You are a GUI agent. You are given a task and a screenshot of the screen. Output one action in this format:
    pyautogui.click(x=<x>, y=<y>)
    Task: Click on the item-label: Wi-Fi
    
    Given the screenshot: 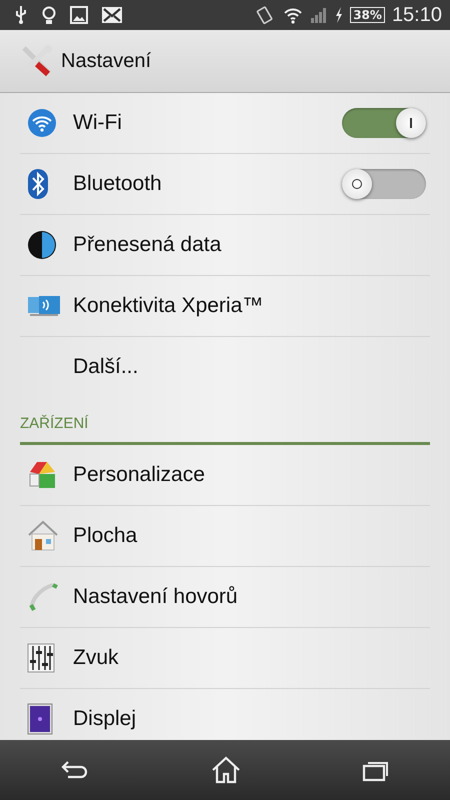 What is the action you would take?
    pyautogui.click(x=98, y=123)
    